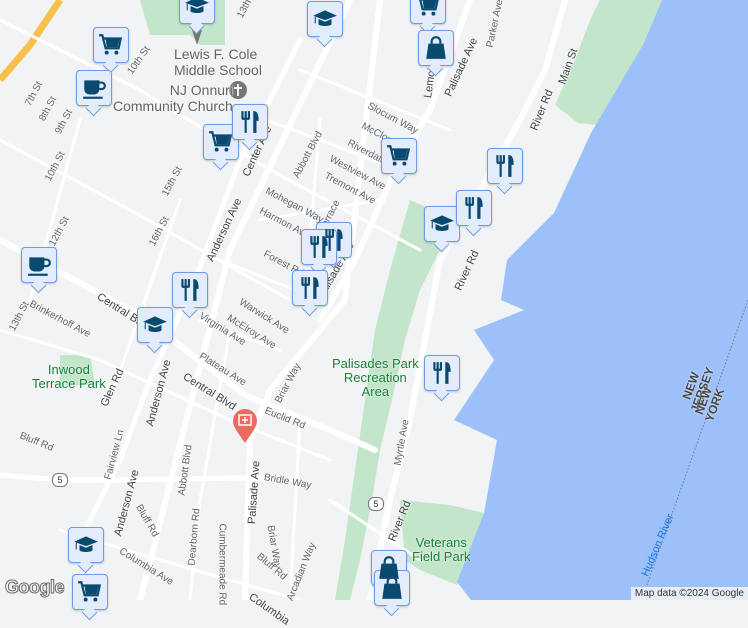 This screenshot has width=748, height=628. What do you see at coordinates (375, 378) in the screenshot?
I see `park-label-palisades: Palisades Park Recreation Area` at bounding box center [375, 378].